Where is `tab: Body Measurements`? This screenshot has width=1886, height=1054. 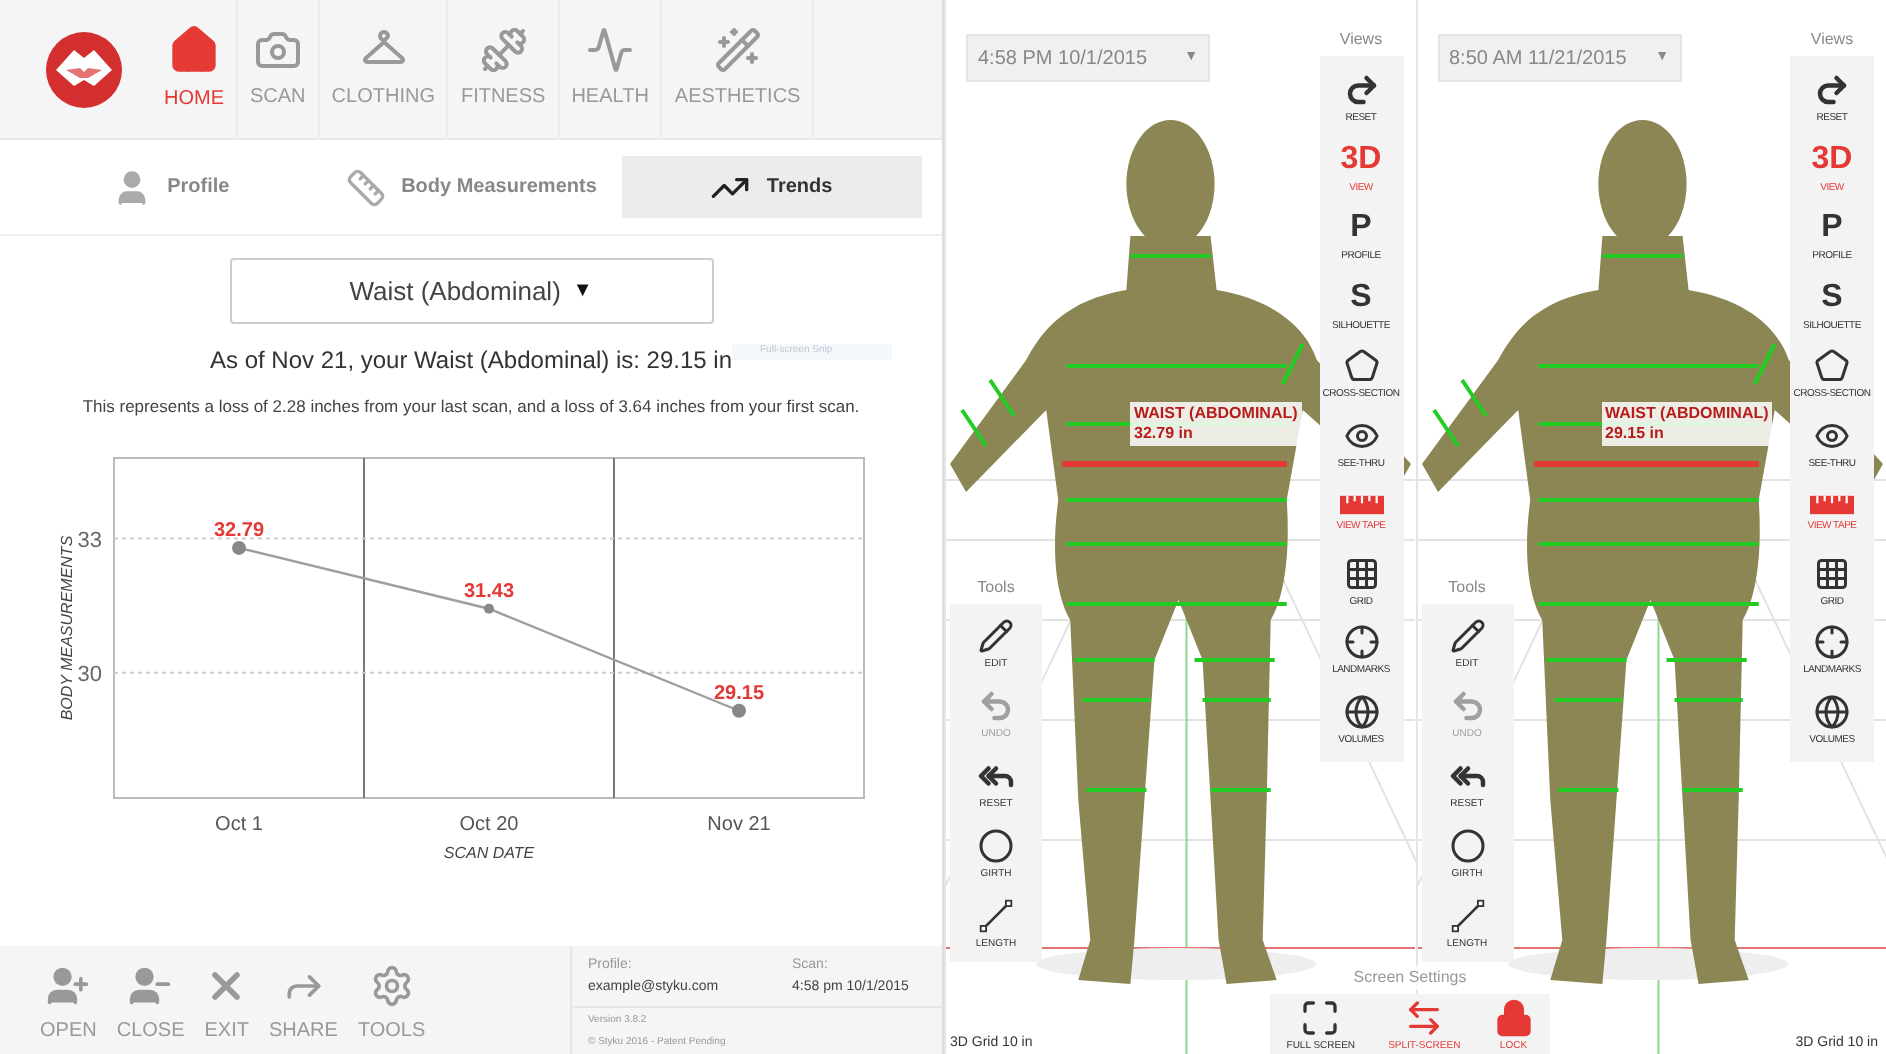 tab: Body Measurements is located at coordinates (471, 187).